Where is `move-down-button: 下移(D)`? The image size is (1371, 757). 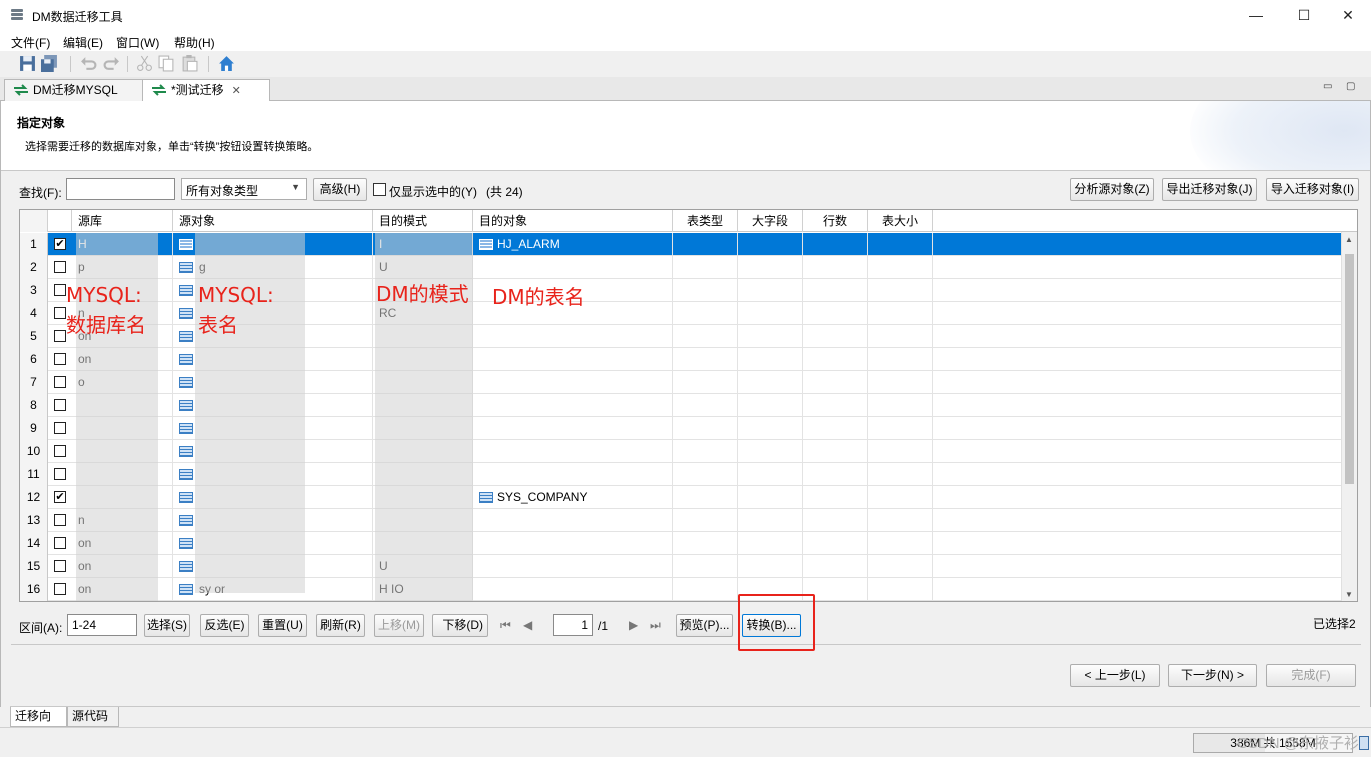
move-down-button: 下移(D) is located at coordinates (460, 625).